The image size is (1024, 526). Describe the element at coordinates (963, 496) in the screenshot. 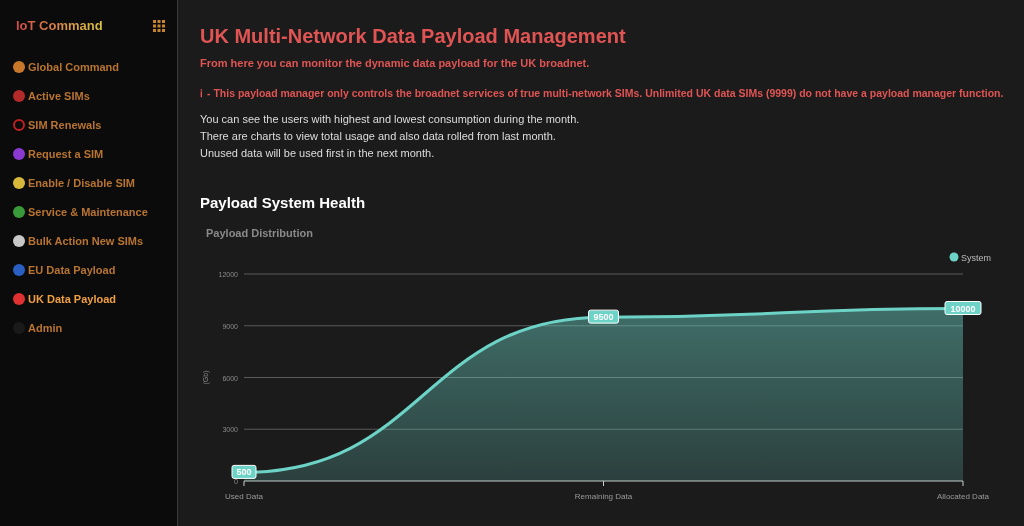

I see `x-tick-label: Allocated Data` at that location.